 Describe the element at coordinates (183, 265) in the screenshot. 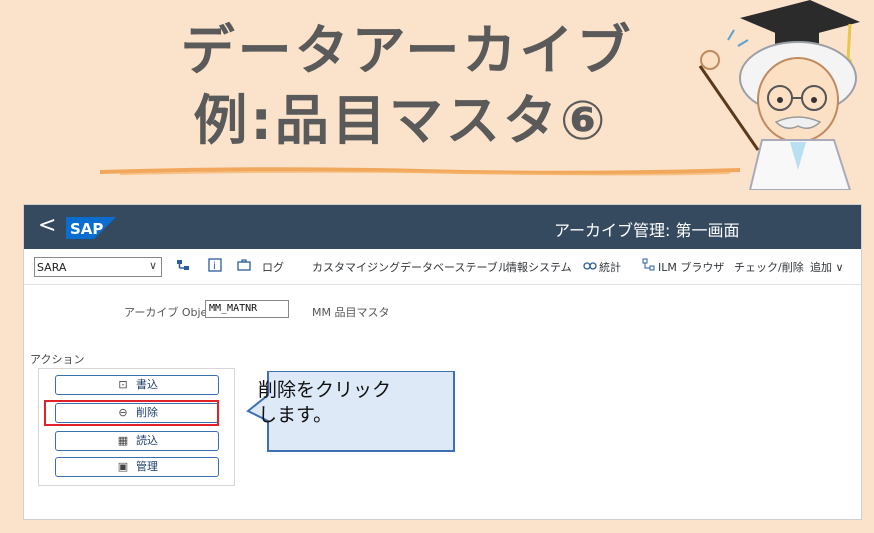

I see `hierarchy-icon` at that location.